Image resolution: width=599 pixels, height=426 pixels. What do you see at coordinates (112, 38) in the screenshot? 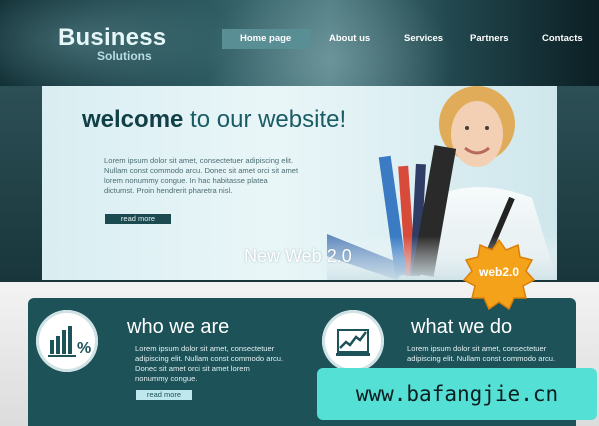
I see `logo-title: Business` at bounding box center [112, 38].